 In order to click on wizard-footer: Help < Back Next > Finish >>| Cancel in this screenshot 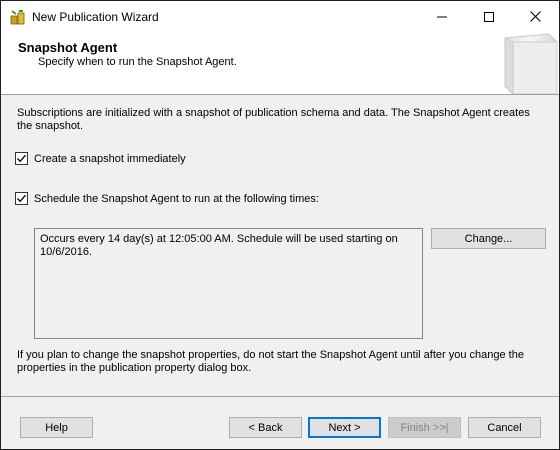, I will do `click(280, 422)`.